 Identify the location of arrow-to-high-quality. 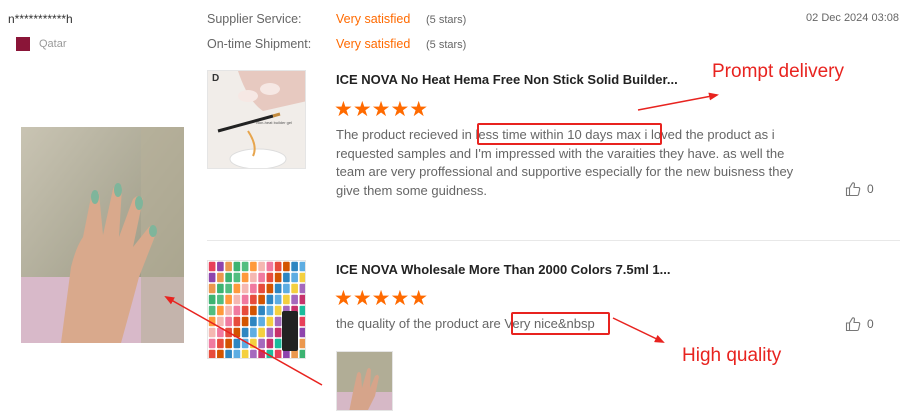
(638, 330).